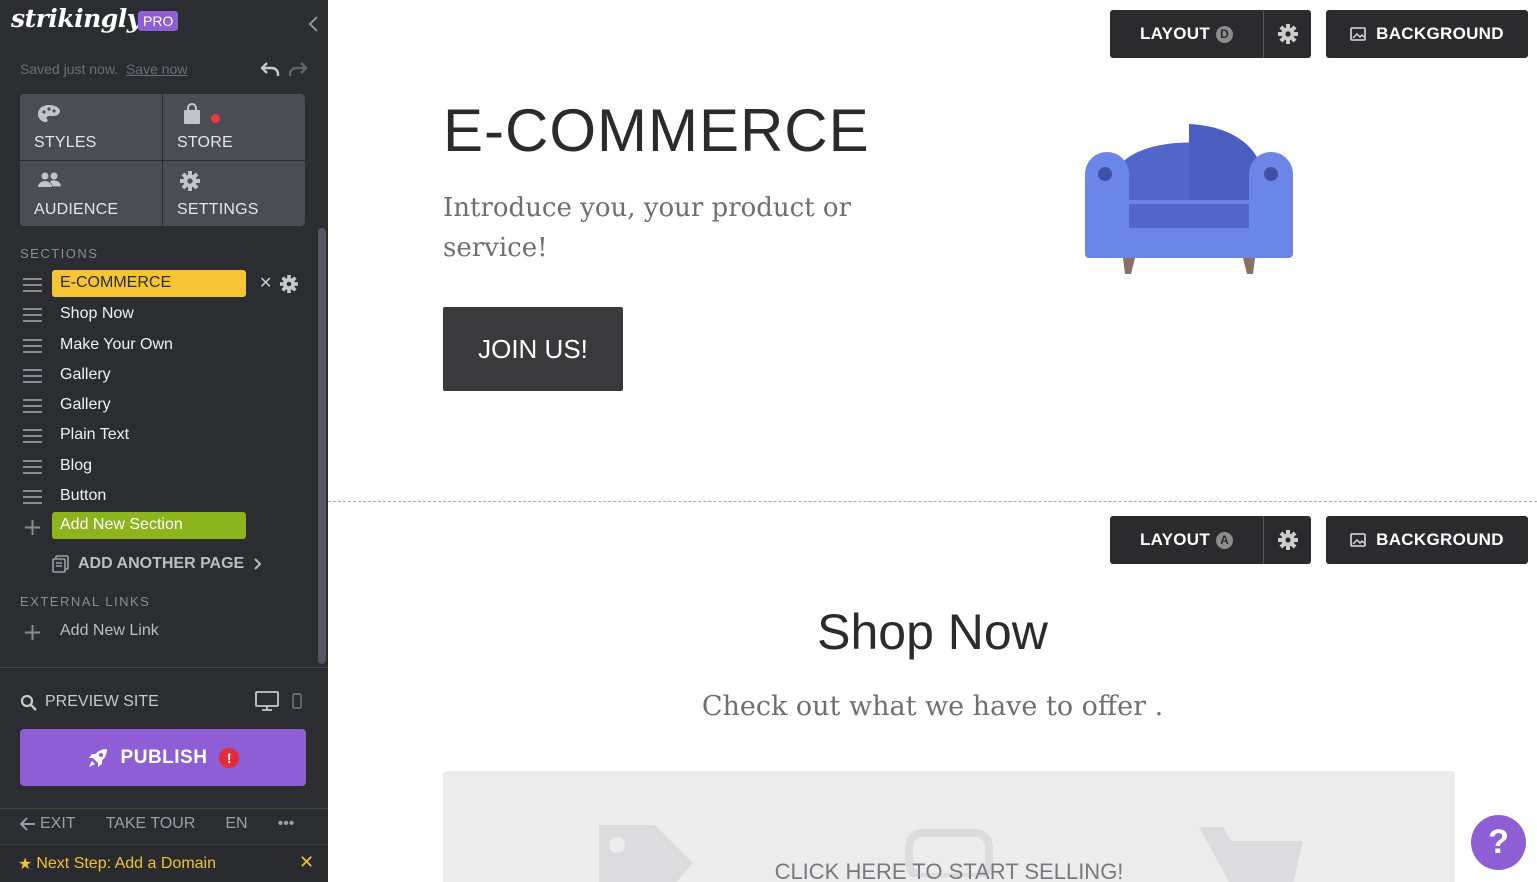 The width and height of the screenshot is (1537, 882). I want to click on publish-label: PUBLISH, so click(164, 757).